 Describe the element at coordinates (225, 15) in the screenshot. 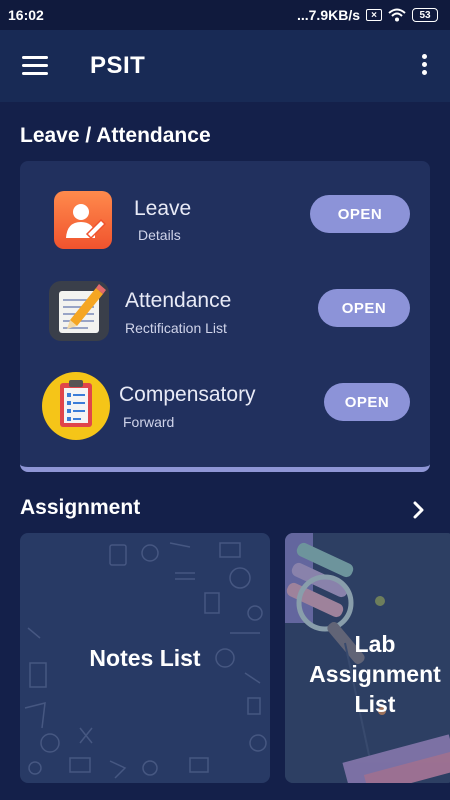

I see `status-bar: 16:02 ...7.9KB/s × 53` at that location.